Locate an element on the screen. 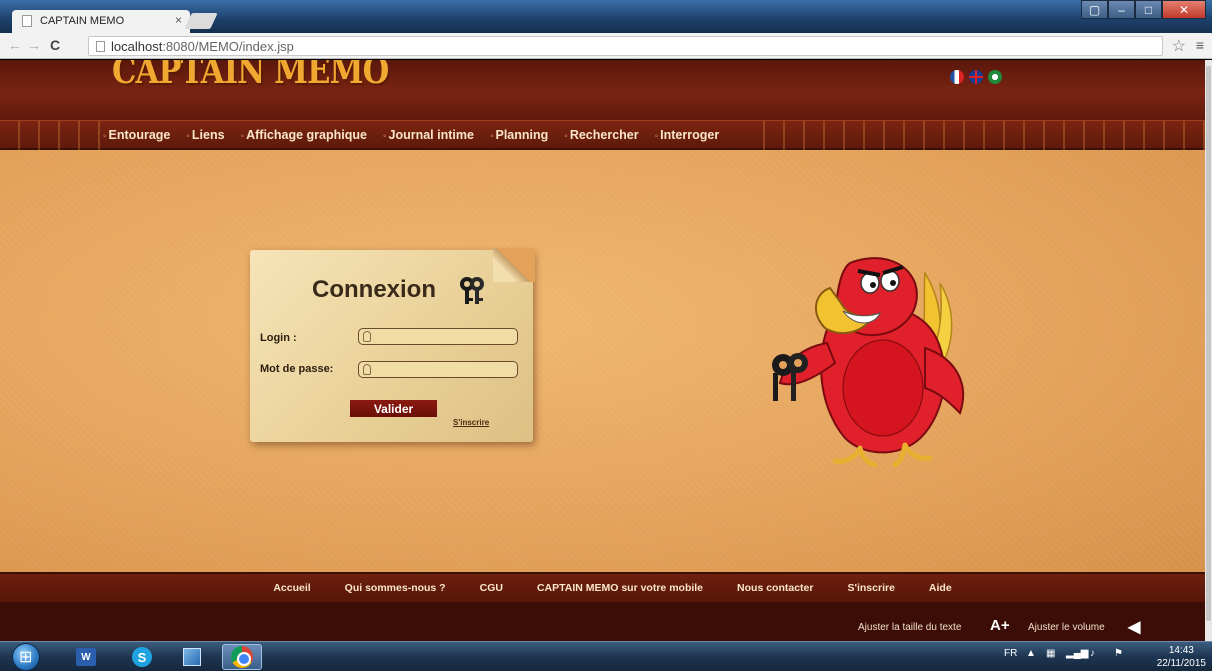  tab-title: CAPTAIN MEMO is located at coordinates (82, 21).